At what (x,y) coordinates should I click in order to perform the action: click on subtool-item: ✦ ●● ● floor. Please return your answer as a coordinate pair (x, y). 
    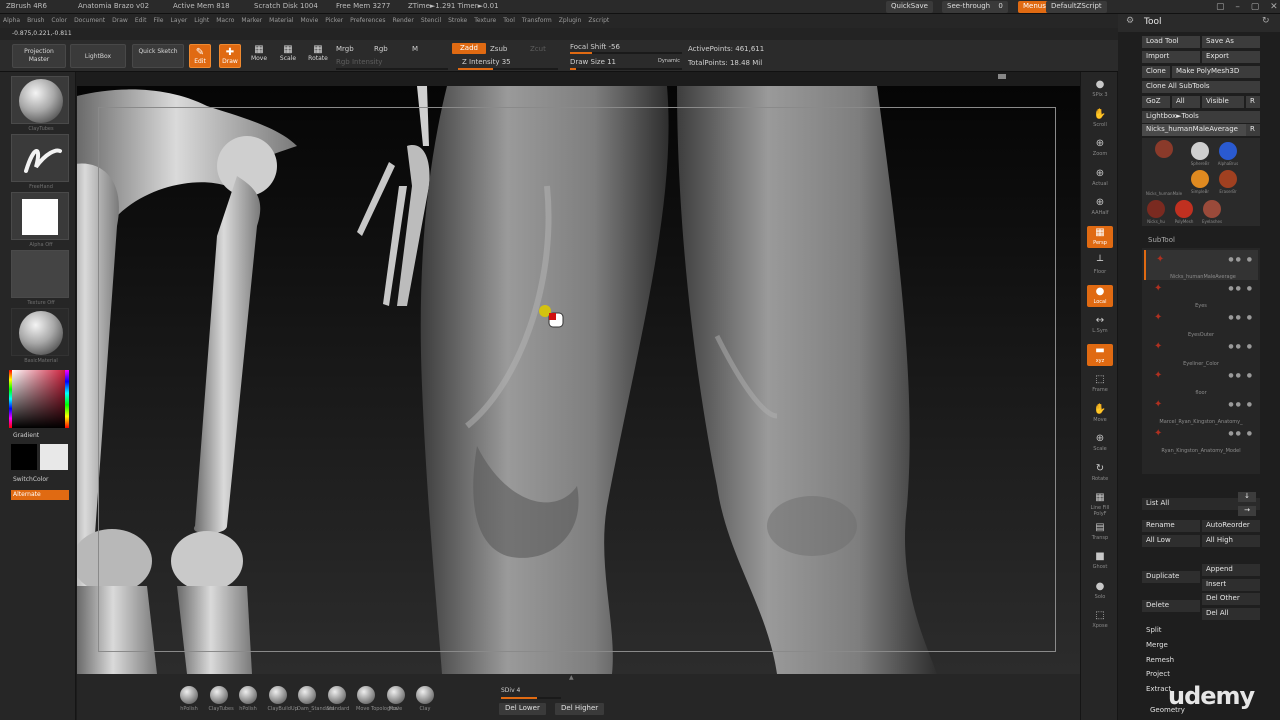
    Looking at the image, I should click on (1201, 381).